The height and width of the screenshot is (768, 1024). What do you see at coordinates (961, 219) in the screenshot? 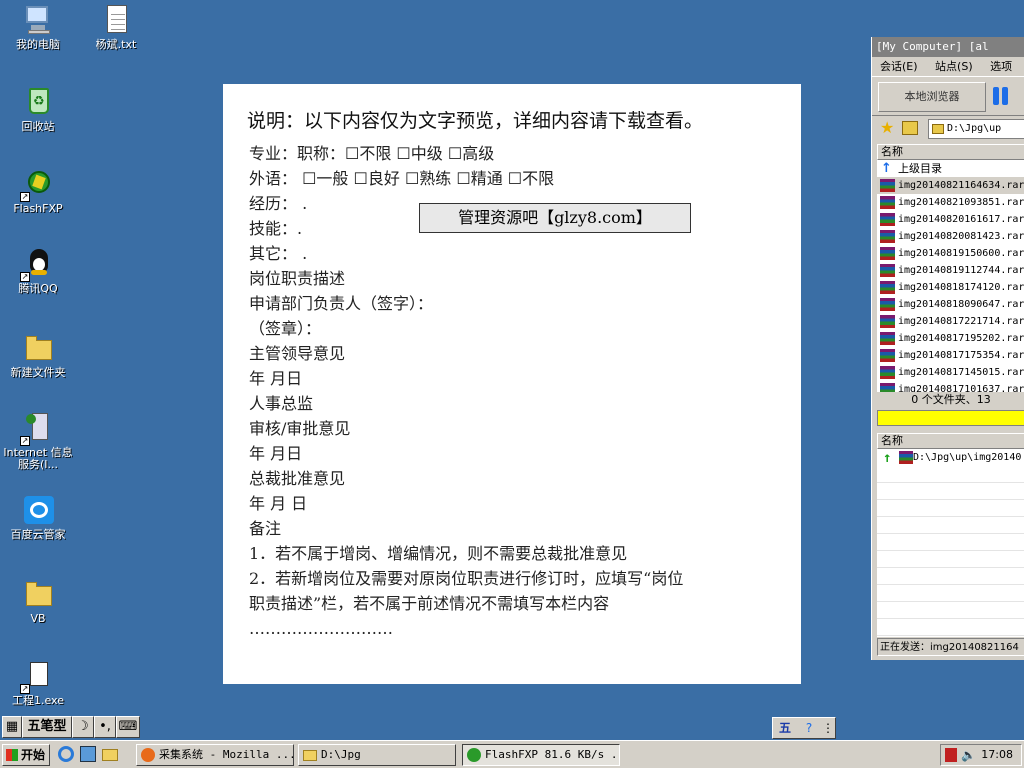
I see `file-name: img20140820161617.rar` at bounding box center [961, 219].